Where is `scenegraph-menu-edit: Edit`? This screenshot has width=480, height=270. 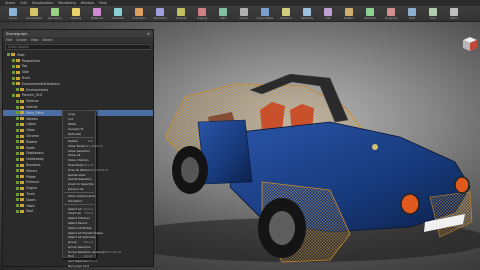
scenegraph-menu-edit: Edit is located at coordinates (9, 40).